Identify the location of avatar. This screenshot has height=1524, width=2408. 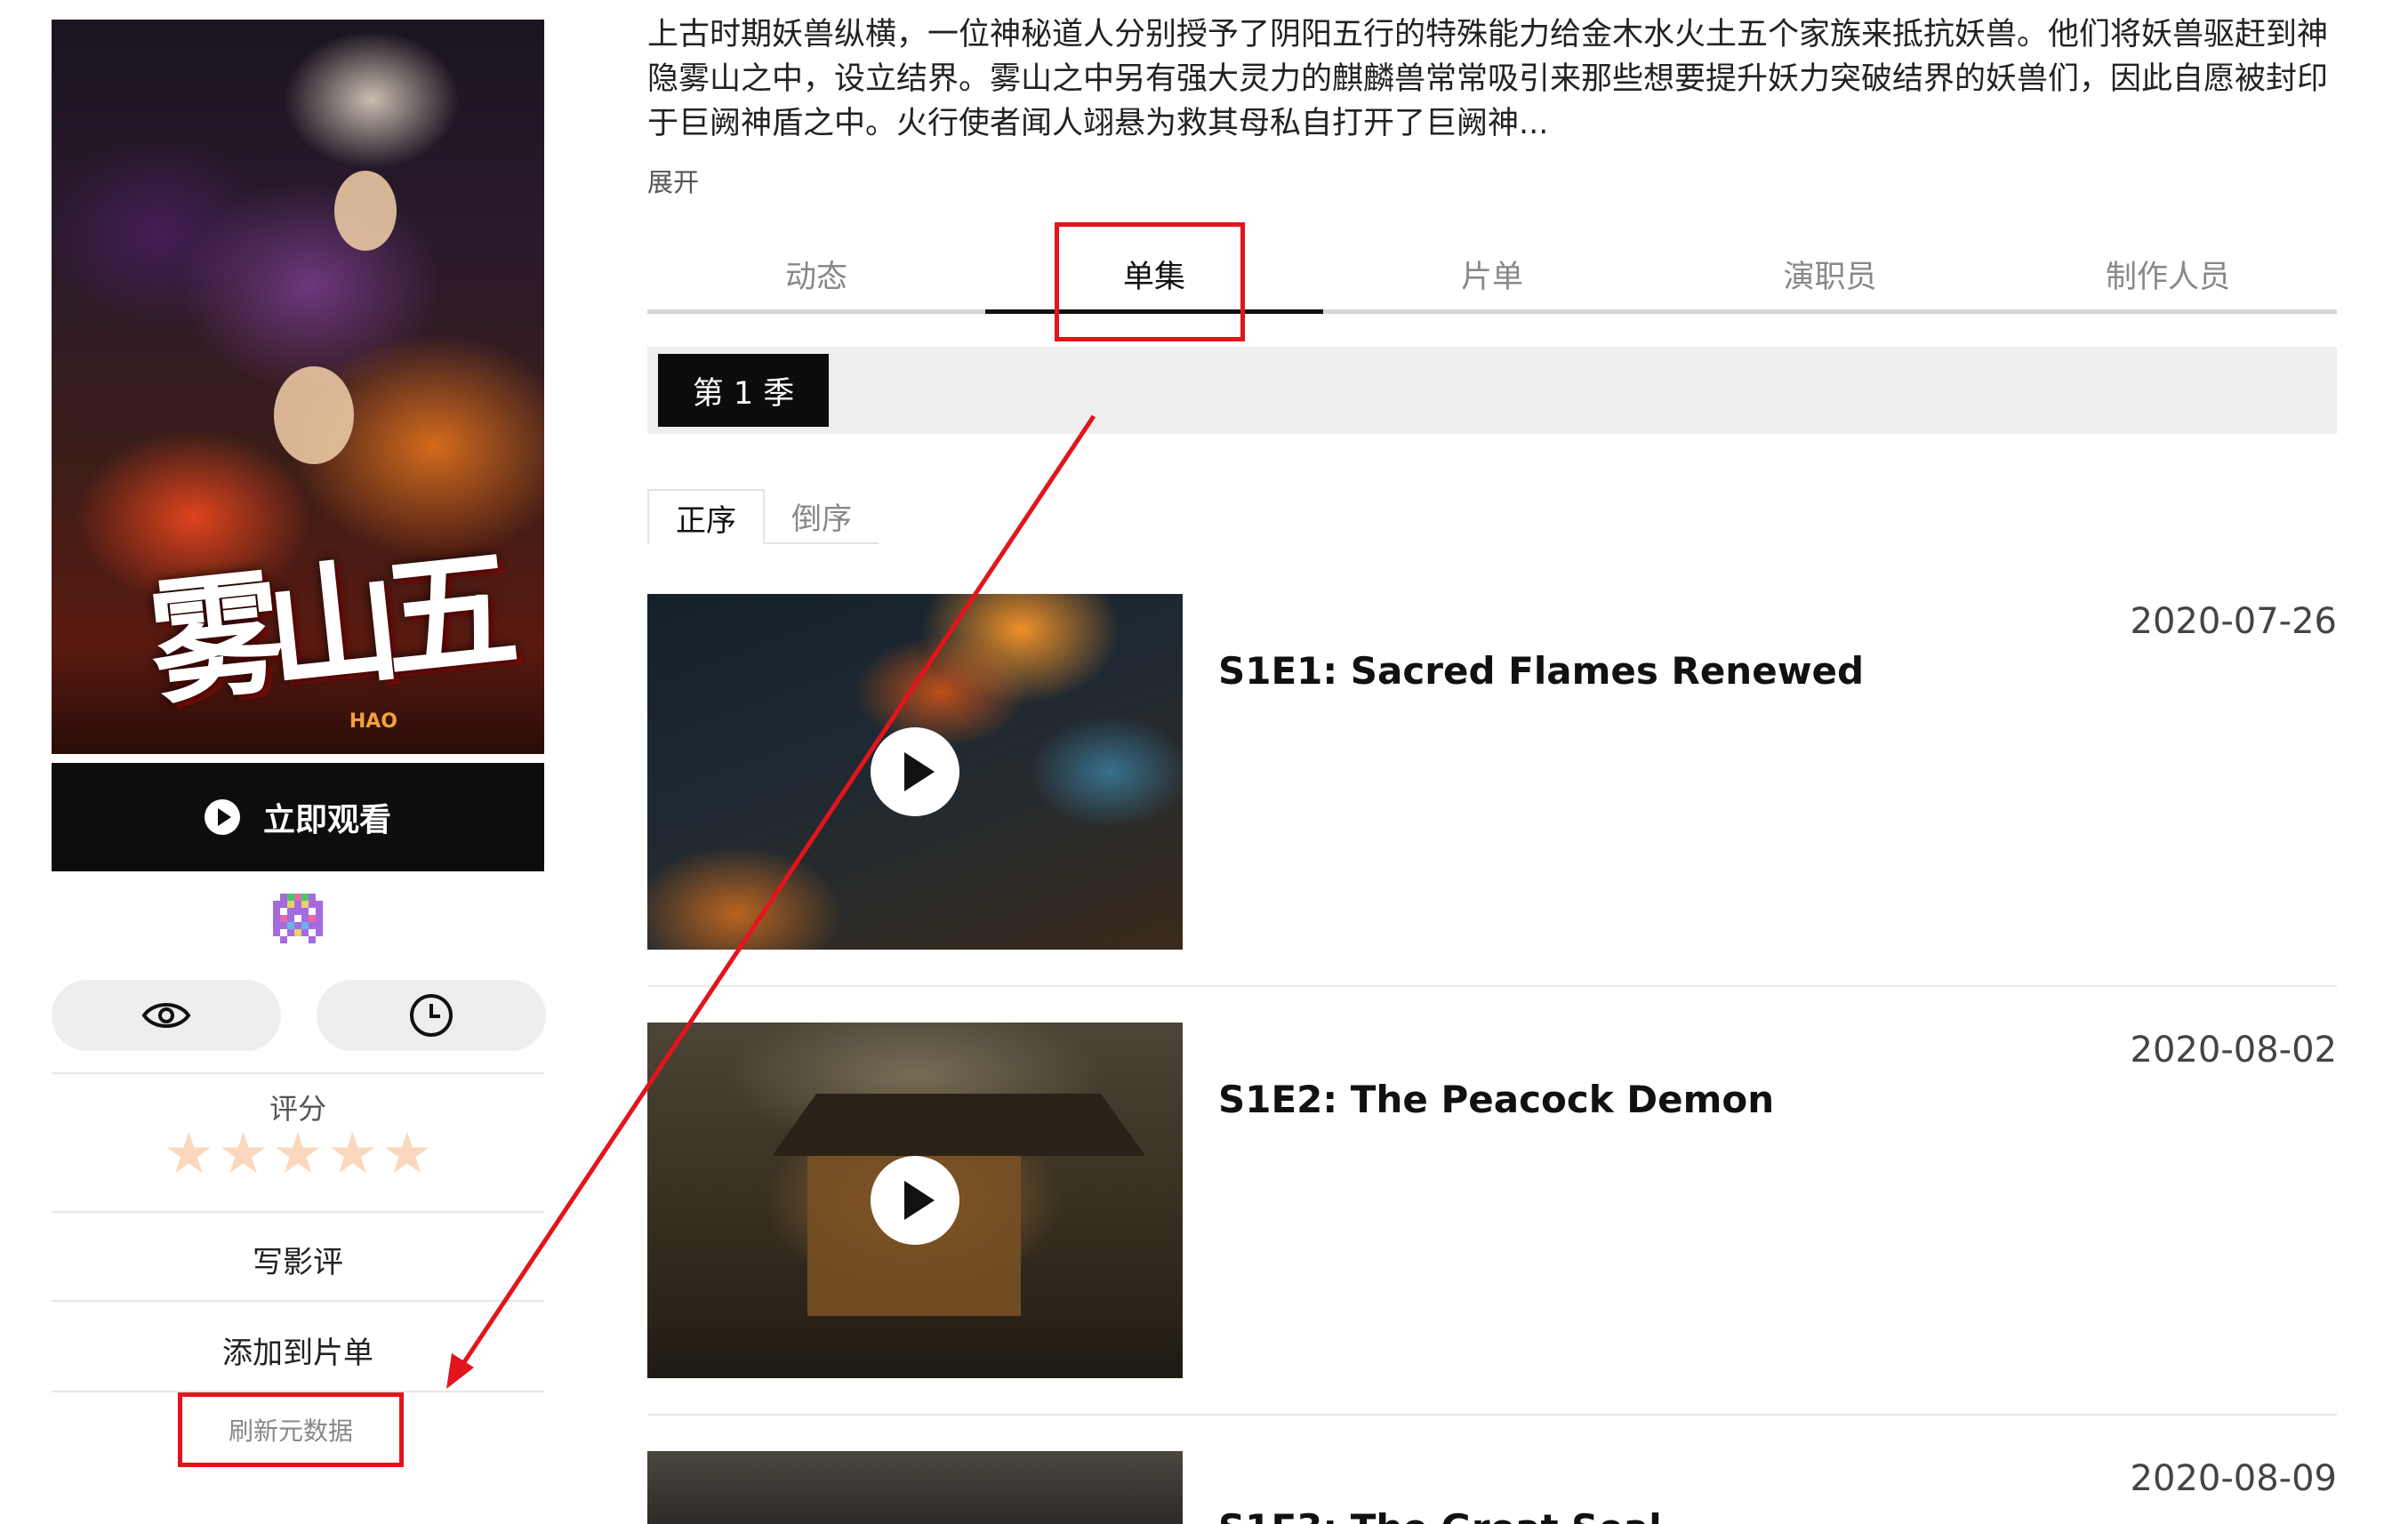
(298, 918).